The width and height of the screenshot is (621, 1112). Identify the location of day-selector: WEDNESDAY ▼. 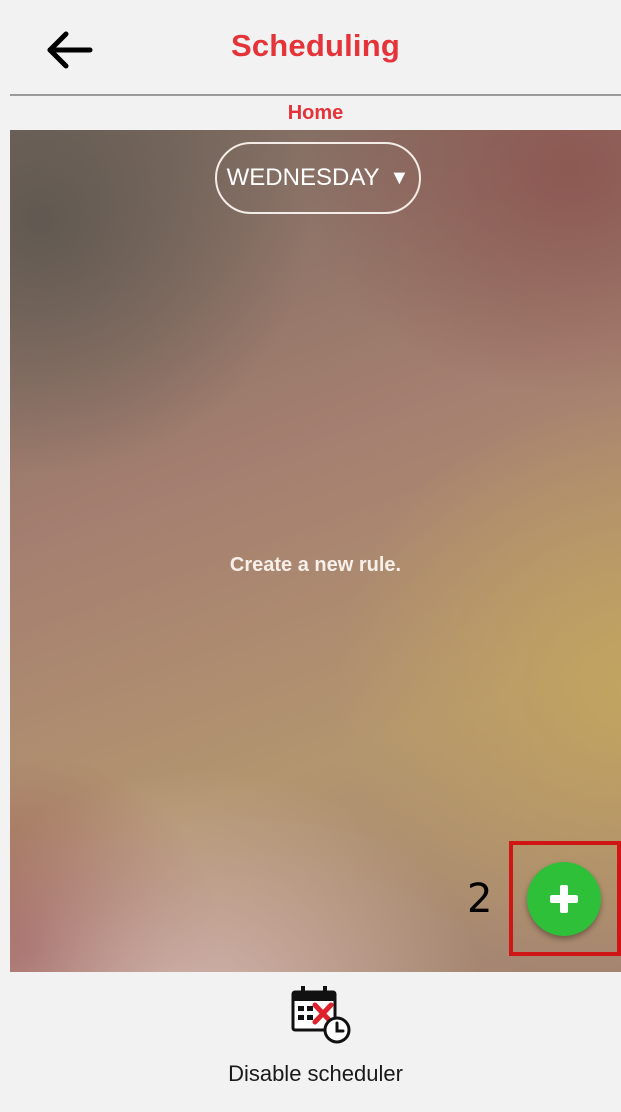
(318, 178).